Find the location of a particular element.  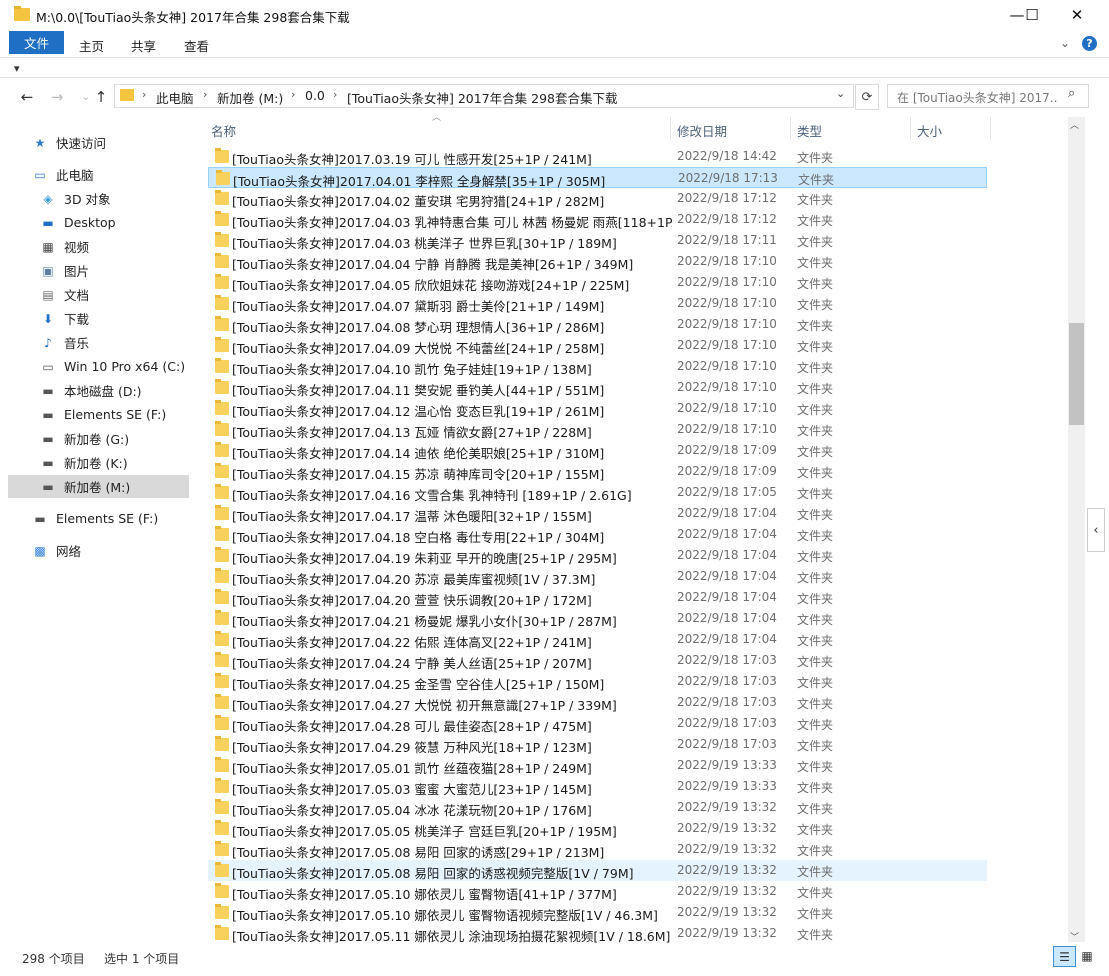

sidebar-item-label: 3D 对象 is located at coordinates (87, 199).